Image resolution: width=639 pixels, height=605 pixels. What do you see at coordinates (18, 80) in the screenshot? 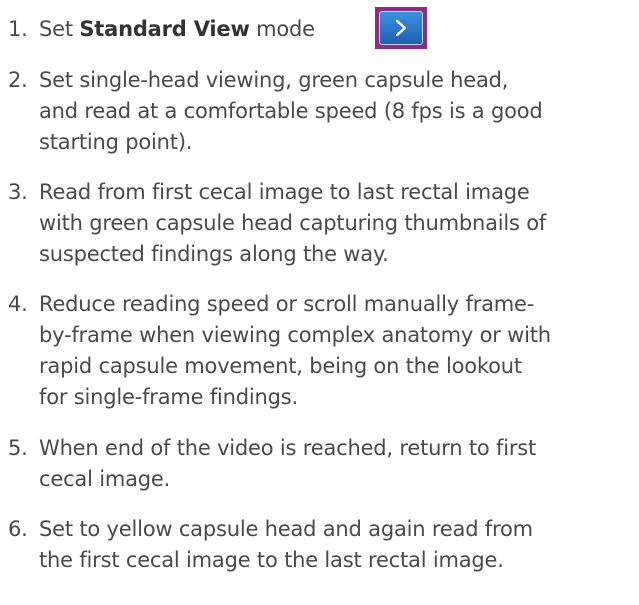
I see `step-number: 2.` at bounding box center [18, 80].